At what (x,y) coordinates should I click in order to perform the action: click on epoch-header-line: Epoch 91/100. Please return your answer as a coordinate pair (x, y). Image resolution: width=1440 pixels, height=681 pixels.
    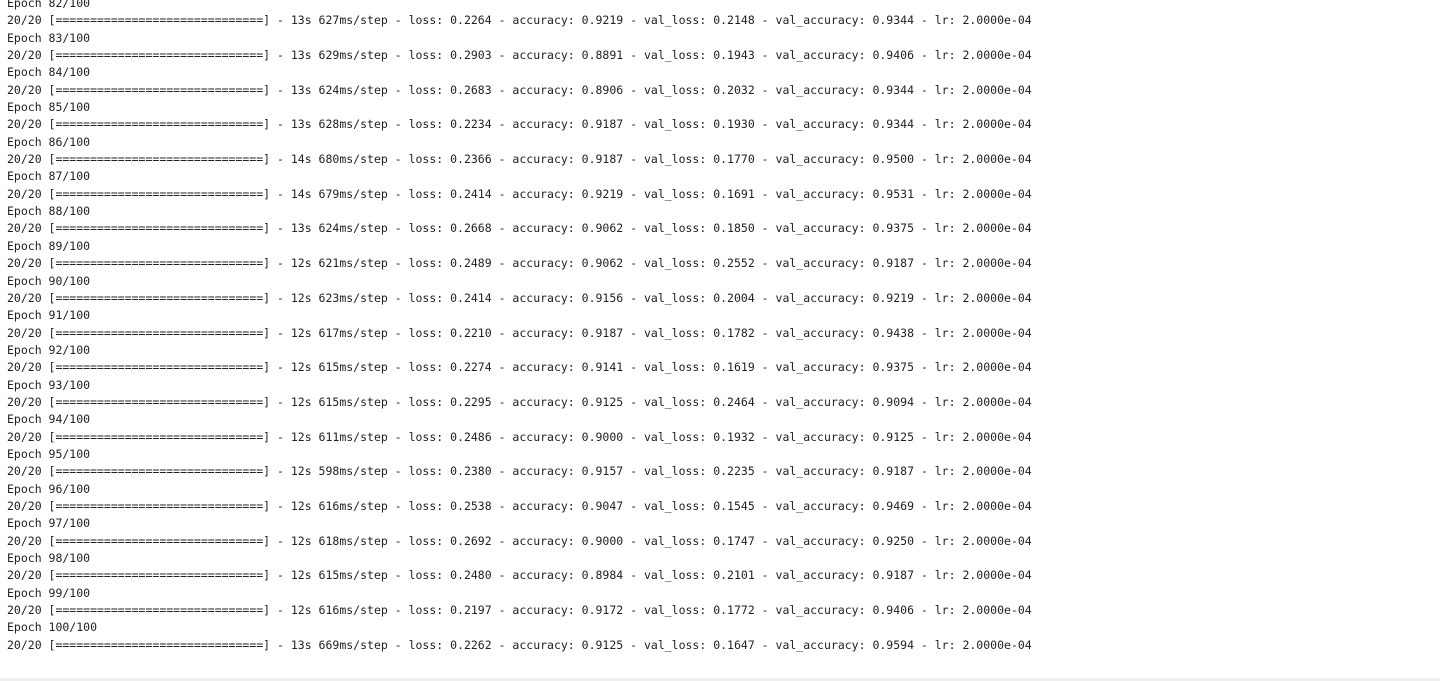
    Looking at the image, I should click on (49, 315).